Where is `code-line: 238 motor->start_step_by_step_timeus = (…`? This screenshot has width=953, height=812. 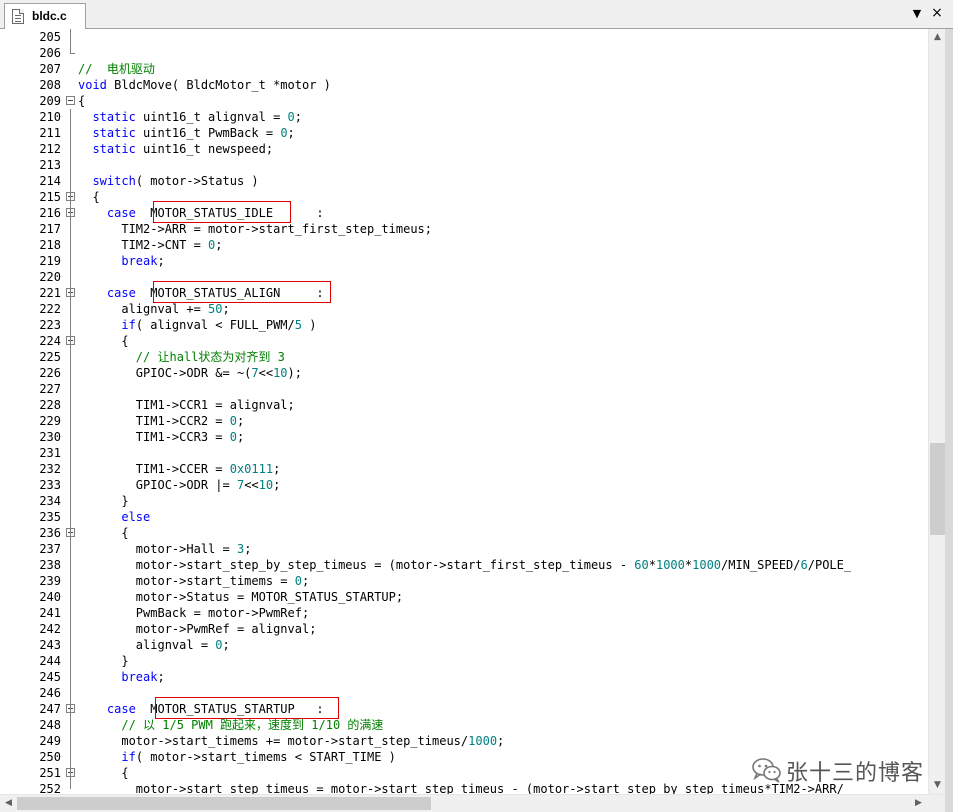 code-line: 238 motor->start_step_by_step_timeus = (… is located at coordinates (464, 565).